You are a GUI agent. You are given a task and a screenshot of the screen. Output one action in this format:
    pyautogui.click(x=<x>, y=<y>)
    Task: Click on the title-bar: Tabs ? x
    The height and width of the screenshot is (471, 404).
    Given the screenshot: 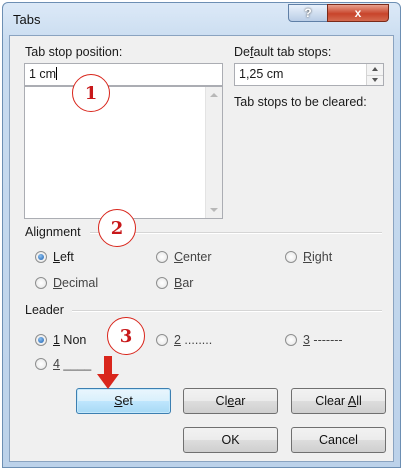 What is the action you would take?
    pyautogui.click(x=201, y=19)
    